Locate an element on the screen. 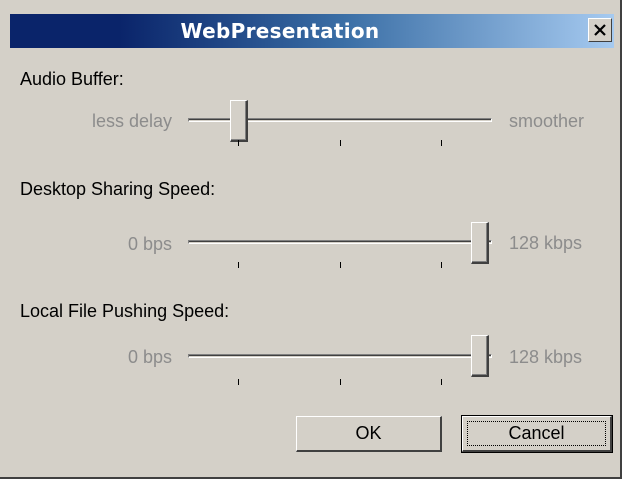 This screenshot has height=479, width=622. audio-buffer-label: Audio Buffer: is located at coordinates (72, 79).